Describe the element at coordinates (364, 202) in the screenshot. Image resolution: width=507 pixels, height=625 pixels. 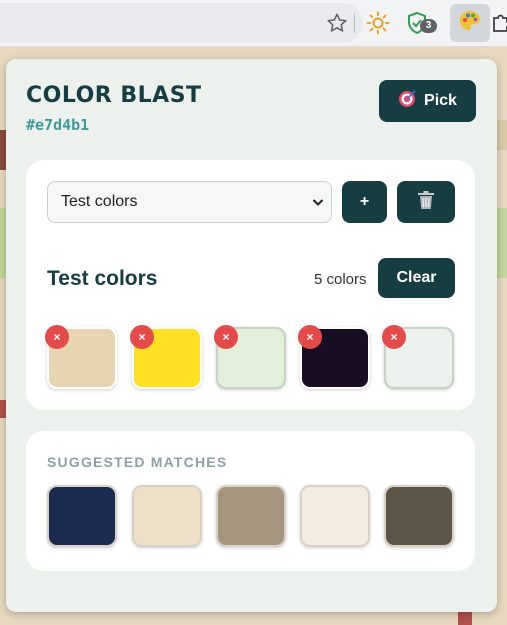
I see `add-palette-button: +` at that location.